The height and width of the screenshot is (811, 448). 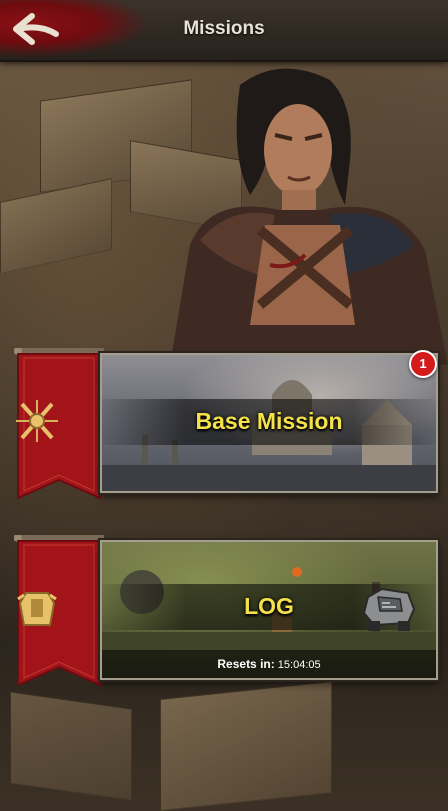 I want to click on notification-badge: 1, so click(x=423, y=364).